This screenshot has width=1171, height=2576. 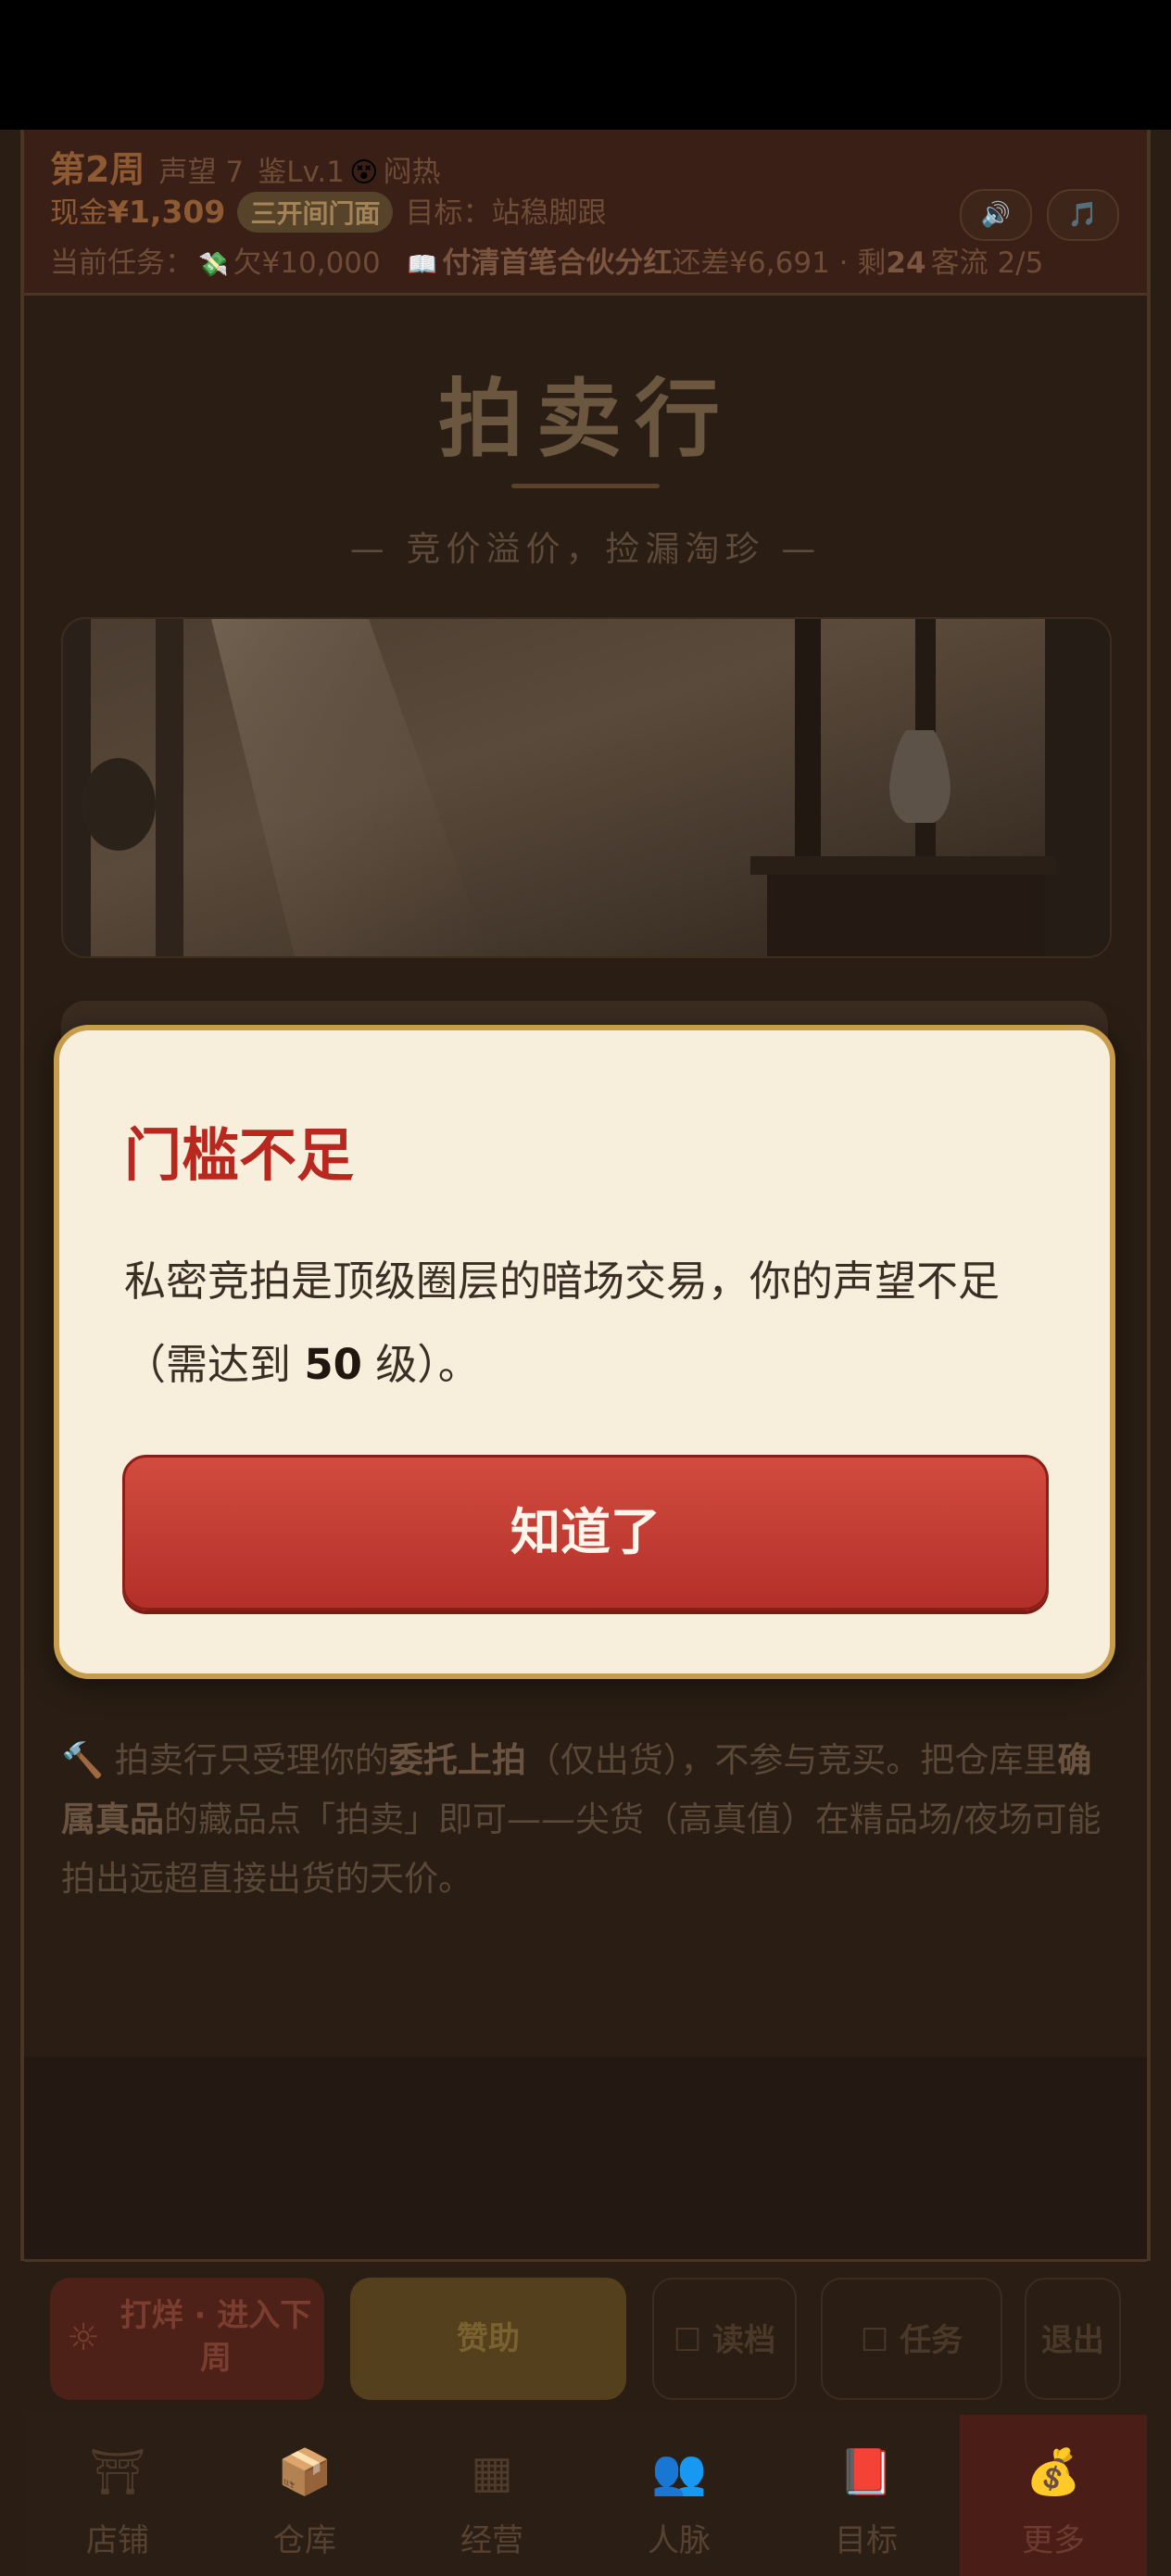 I want to click on status-bar, so click(x=585, y=65).